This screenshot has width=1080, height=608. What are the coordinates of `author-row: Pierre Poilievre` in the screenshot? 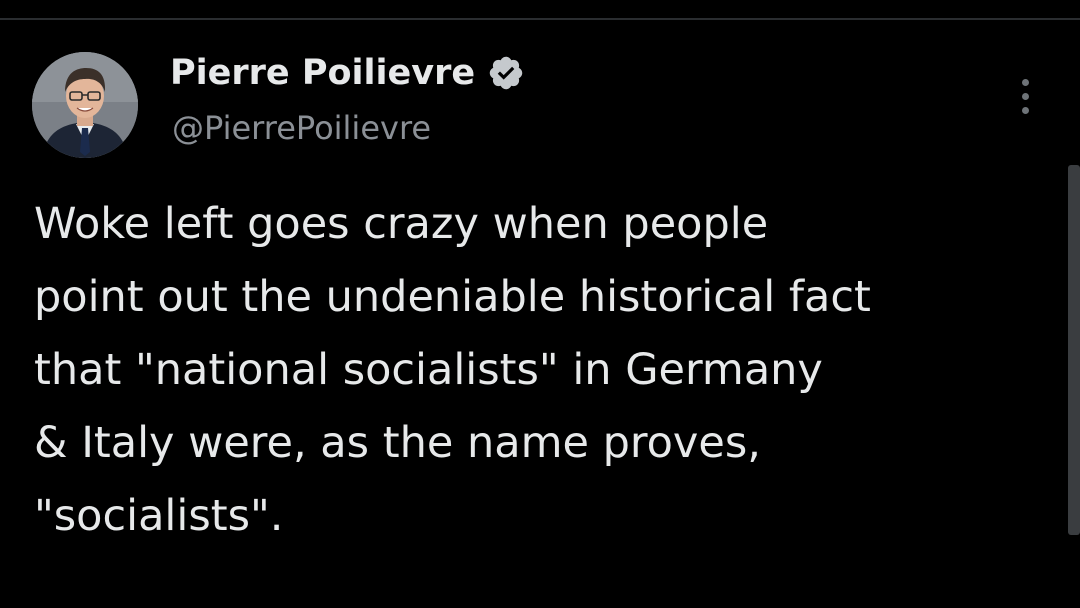 It's located at (347, 73).